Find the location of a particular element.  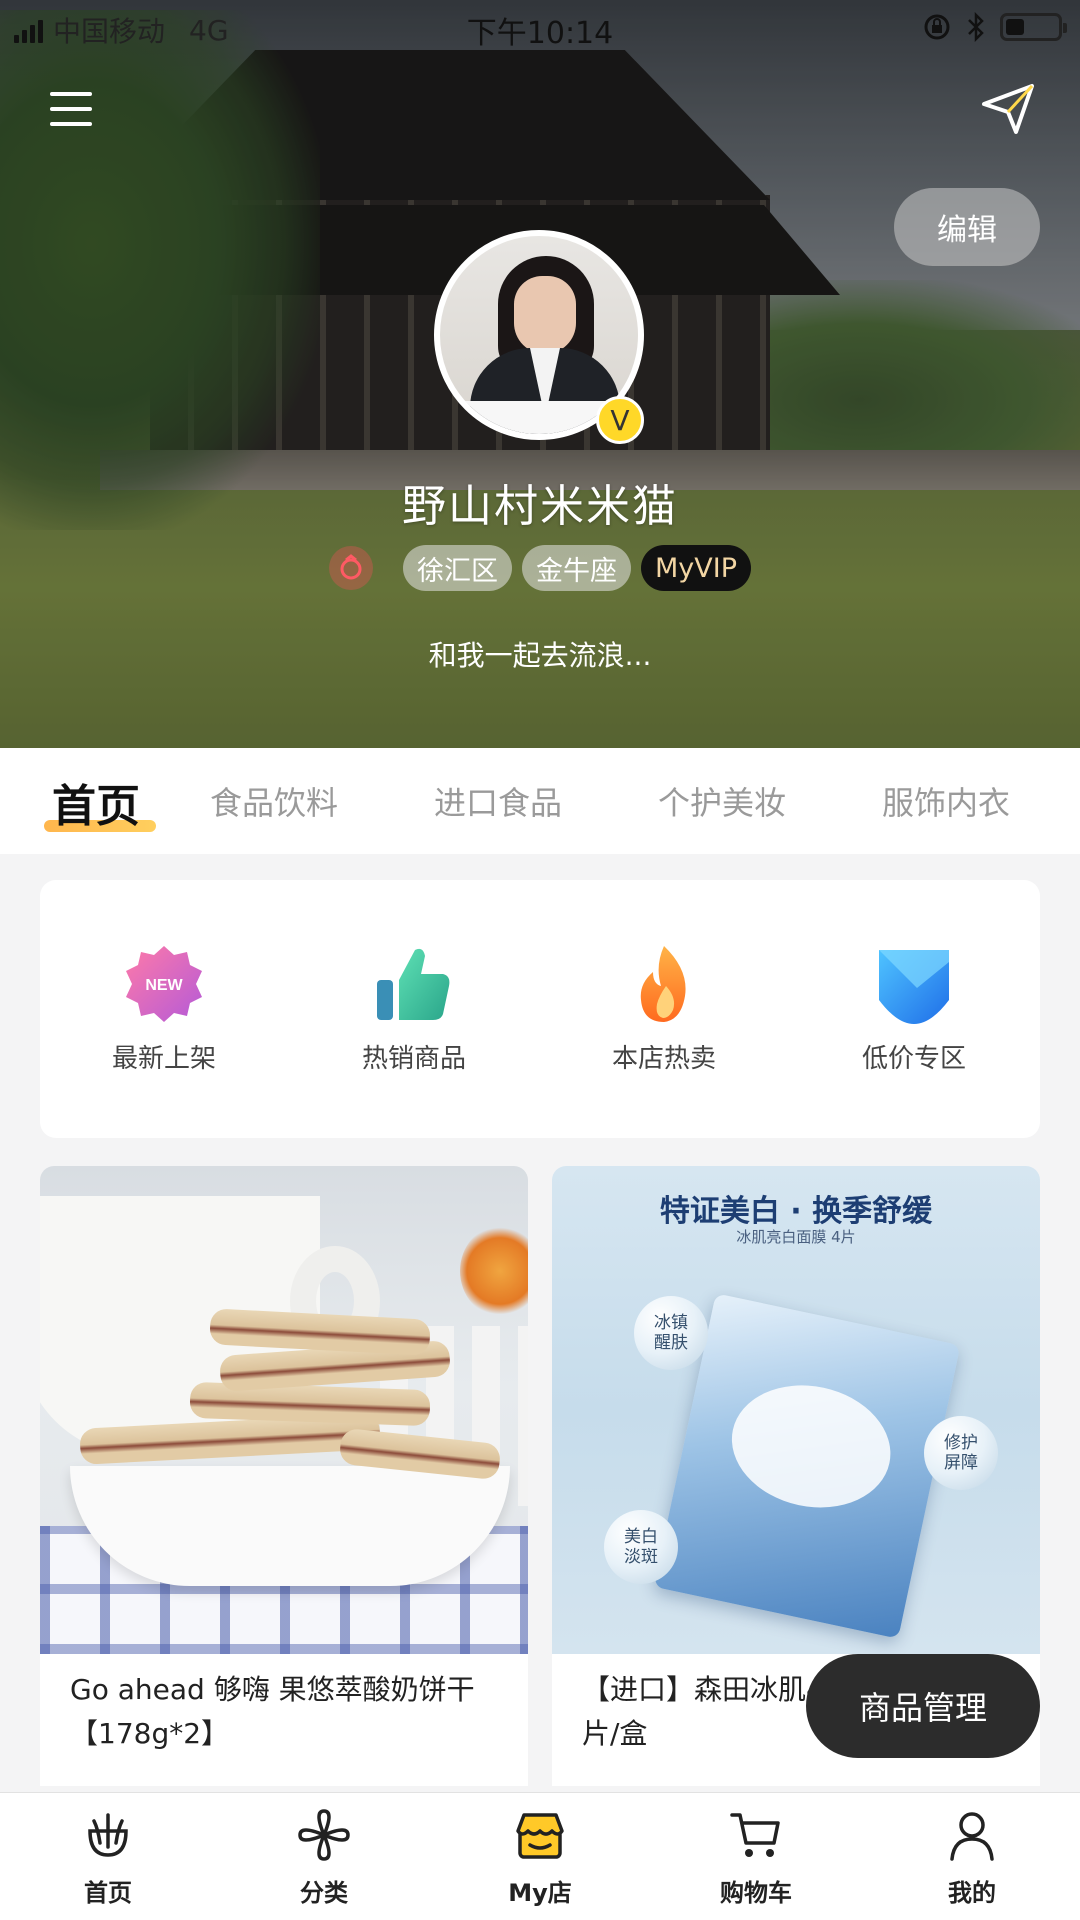

tab-personal-care: 个护美妆 is located at coordinates (722, 801).